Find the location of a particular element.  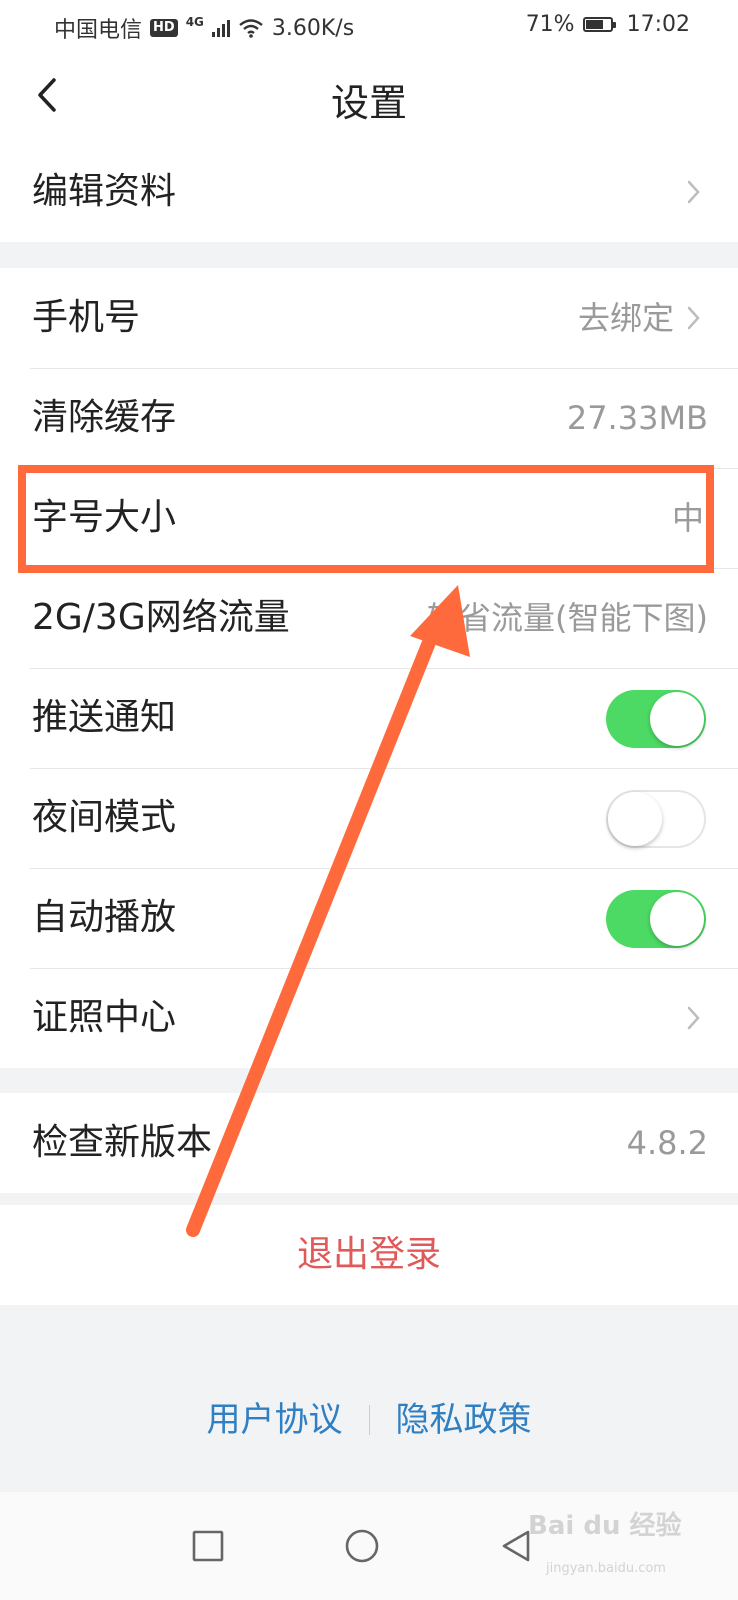

push-notifications-label: 推送通知 is located at coordinates (104, 717).